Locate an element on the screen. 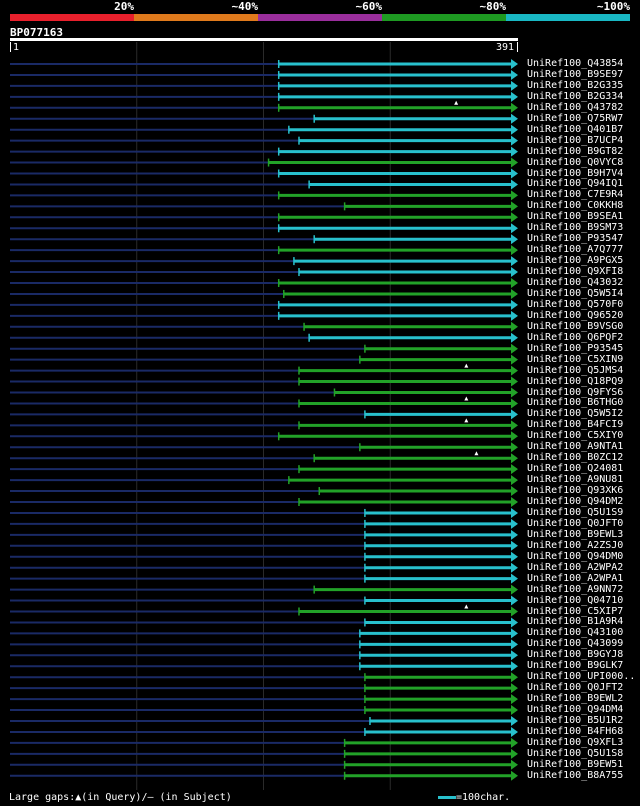  hit-label: UniRef100_Q43854 is located at coordinates (575, 63).